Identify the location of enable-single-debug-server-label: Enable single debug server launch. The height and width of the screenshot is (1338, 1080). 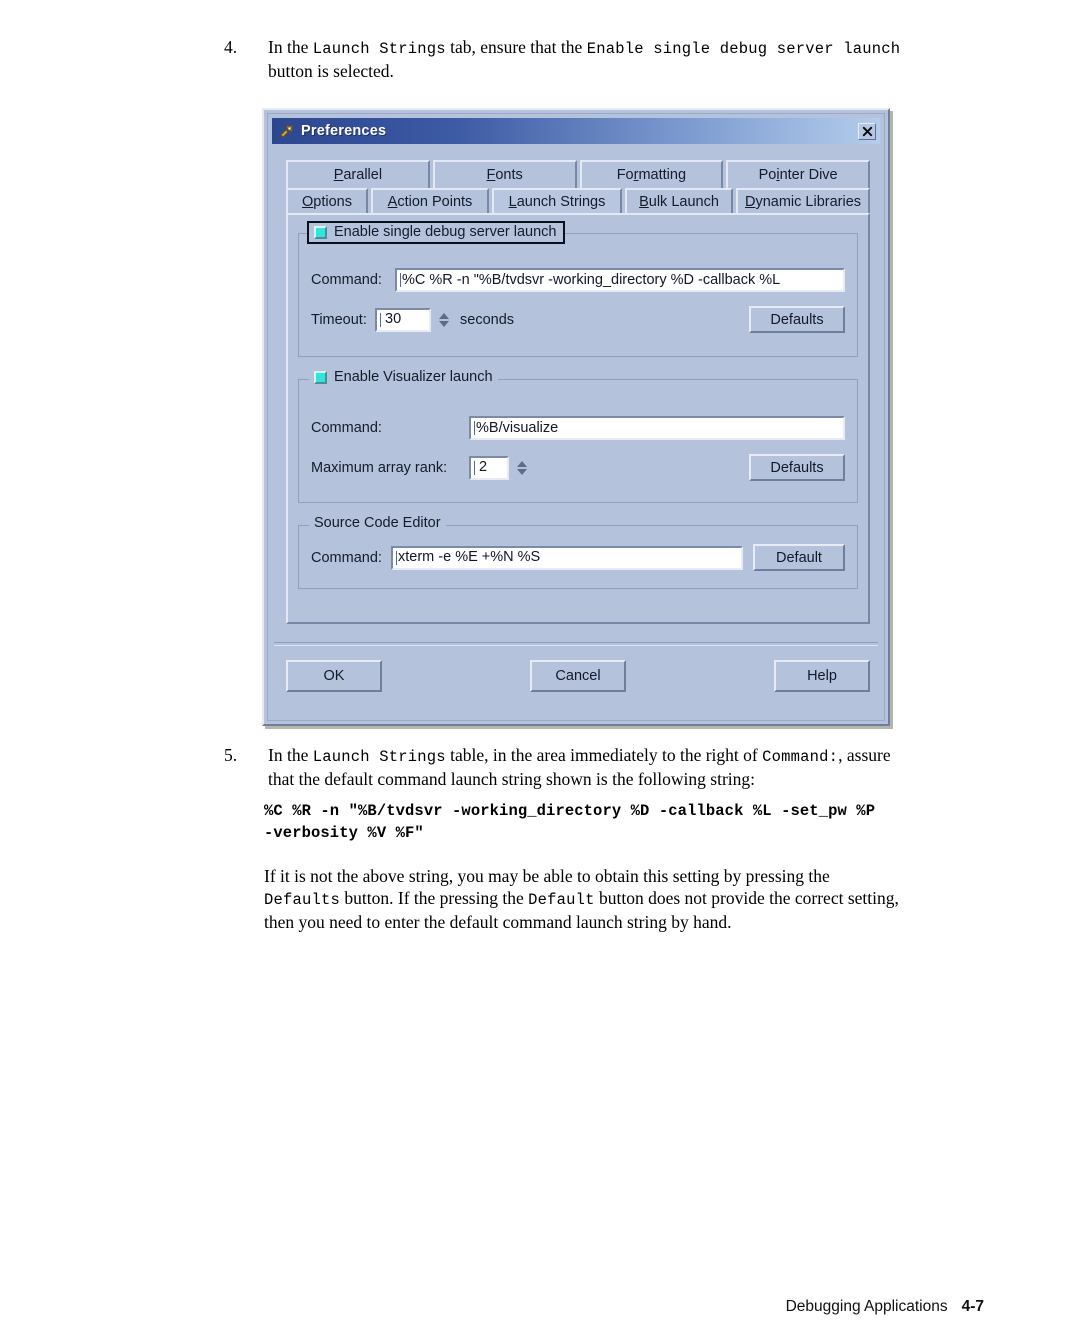
(445, 232).